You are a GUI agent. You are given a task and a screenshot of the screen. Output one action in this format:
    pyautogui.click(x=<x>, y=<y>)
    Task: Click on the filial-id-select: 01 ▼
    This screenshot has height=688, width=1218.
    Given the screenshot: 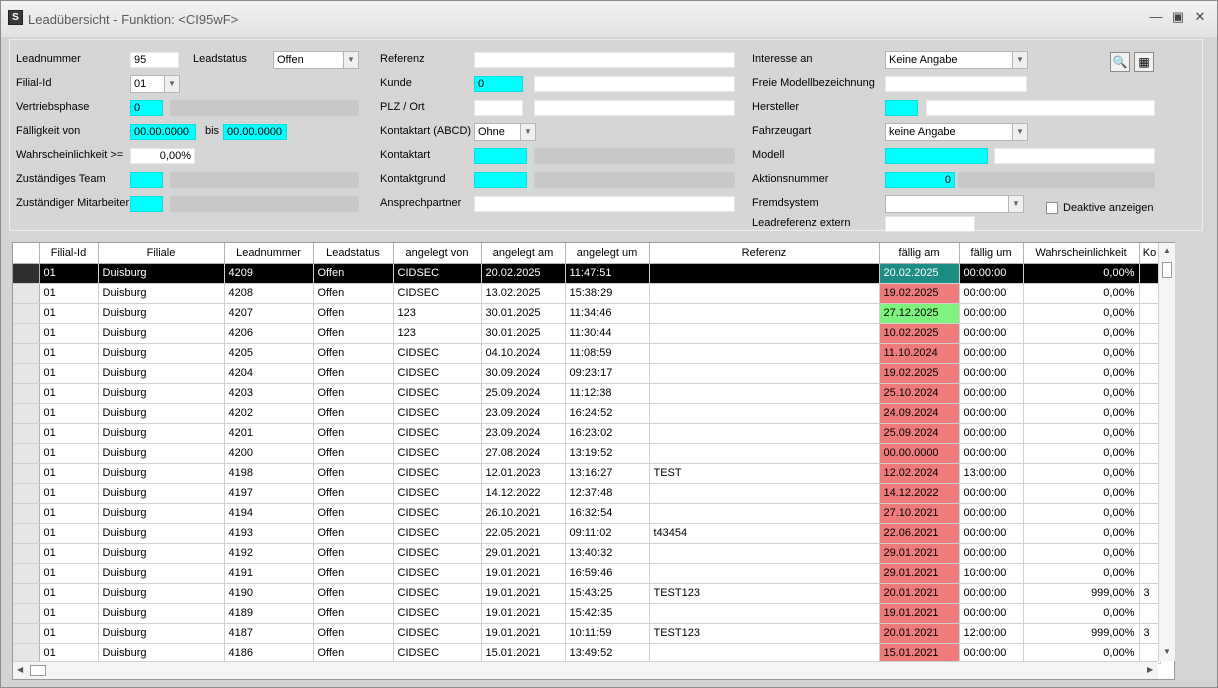 What is the action you would take?
    pyautogui.click(x=155, y=84)
    